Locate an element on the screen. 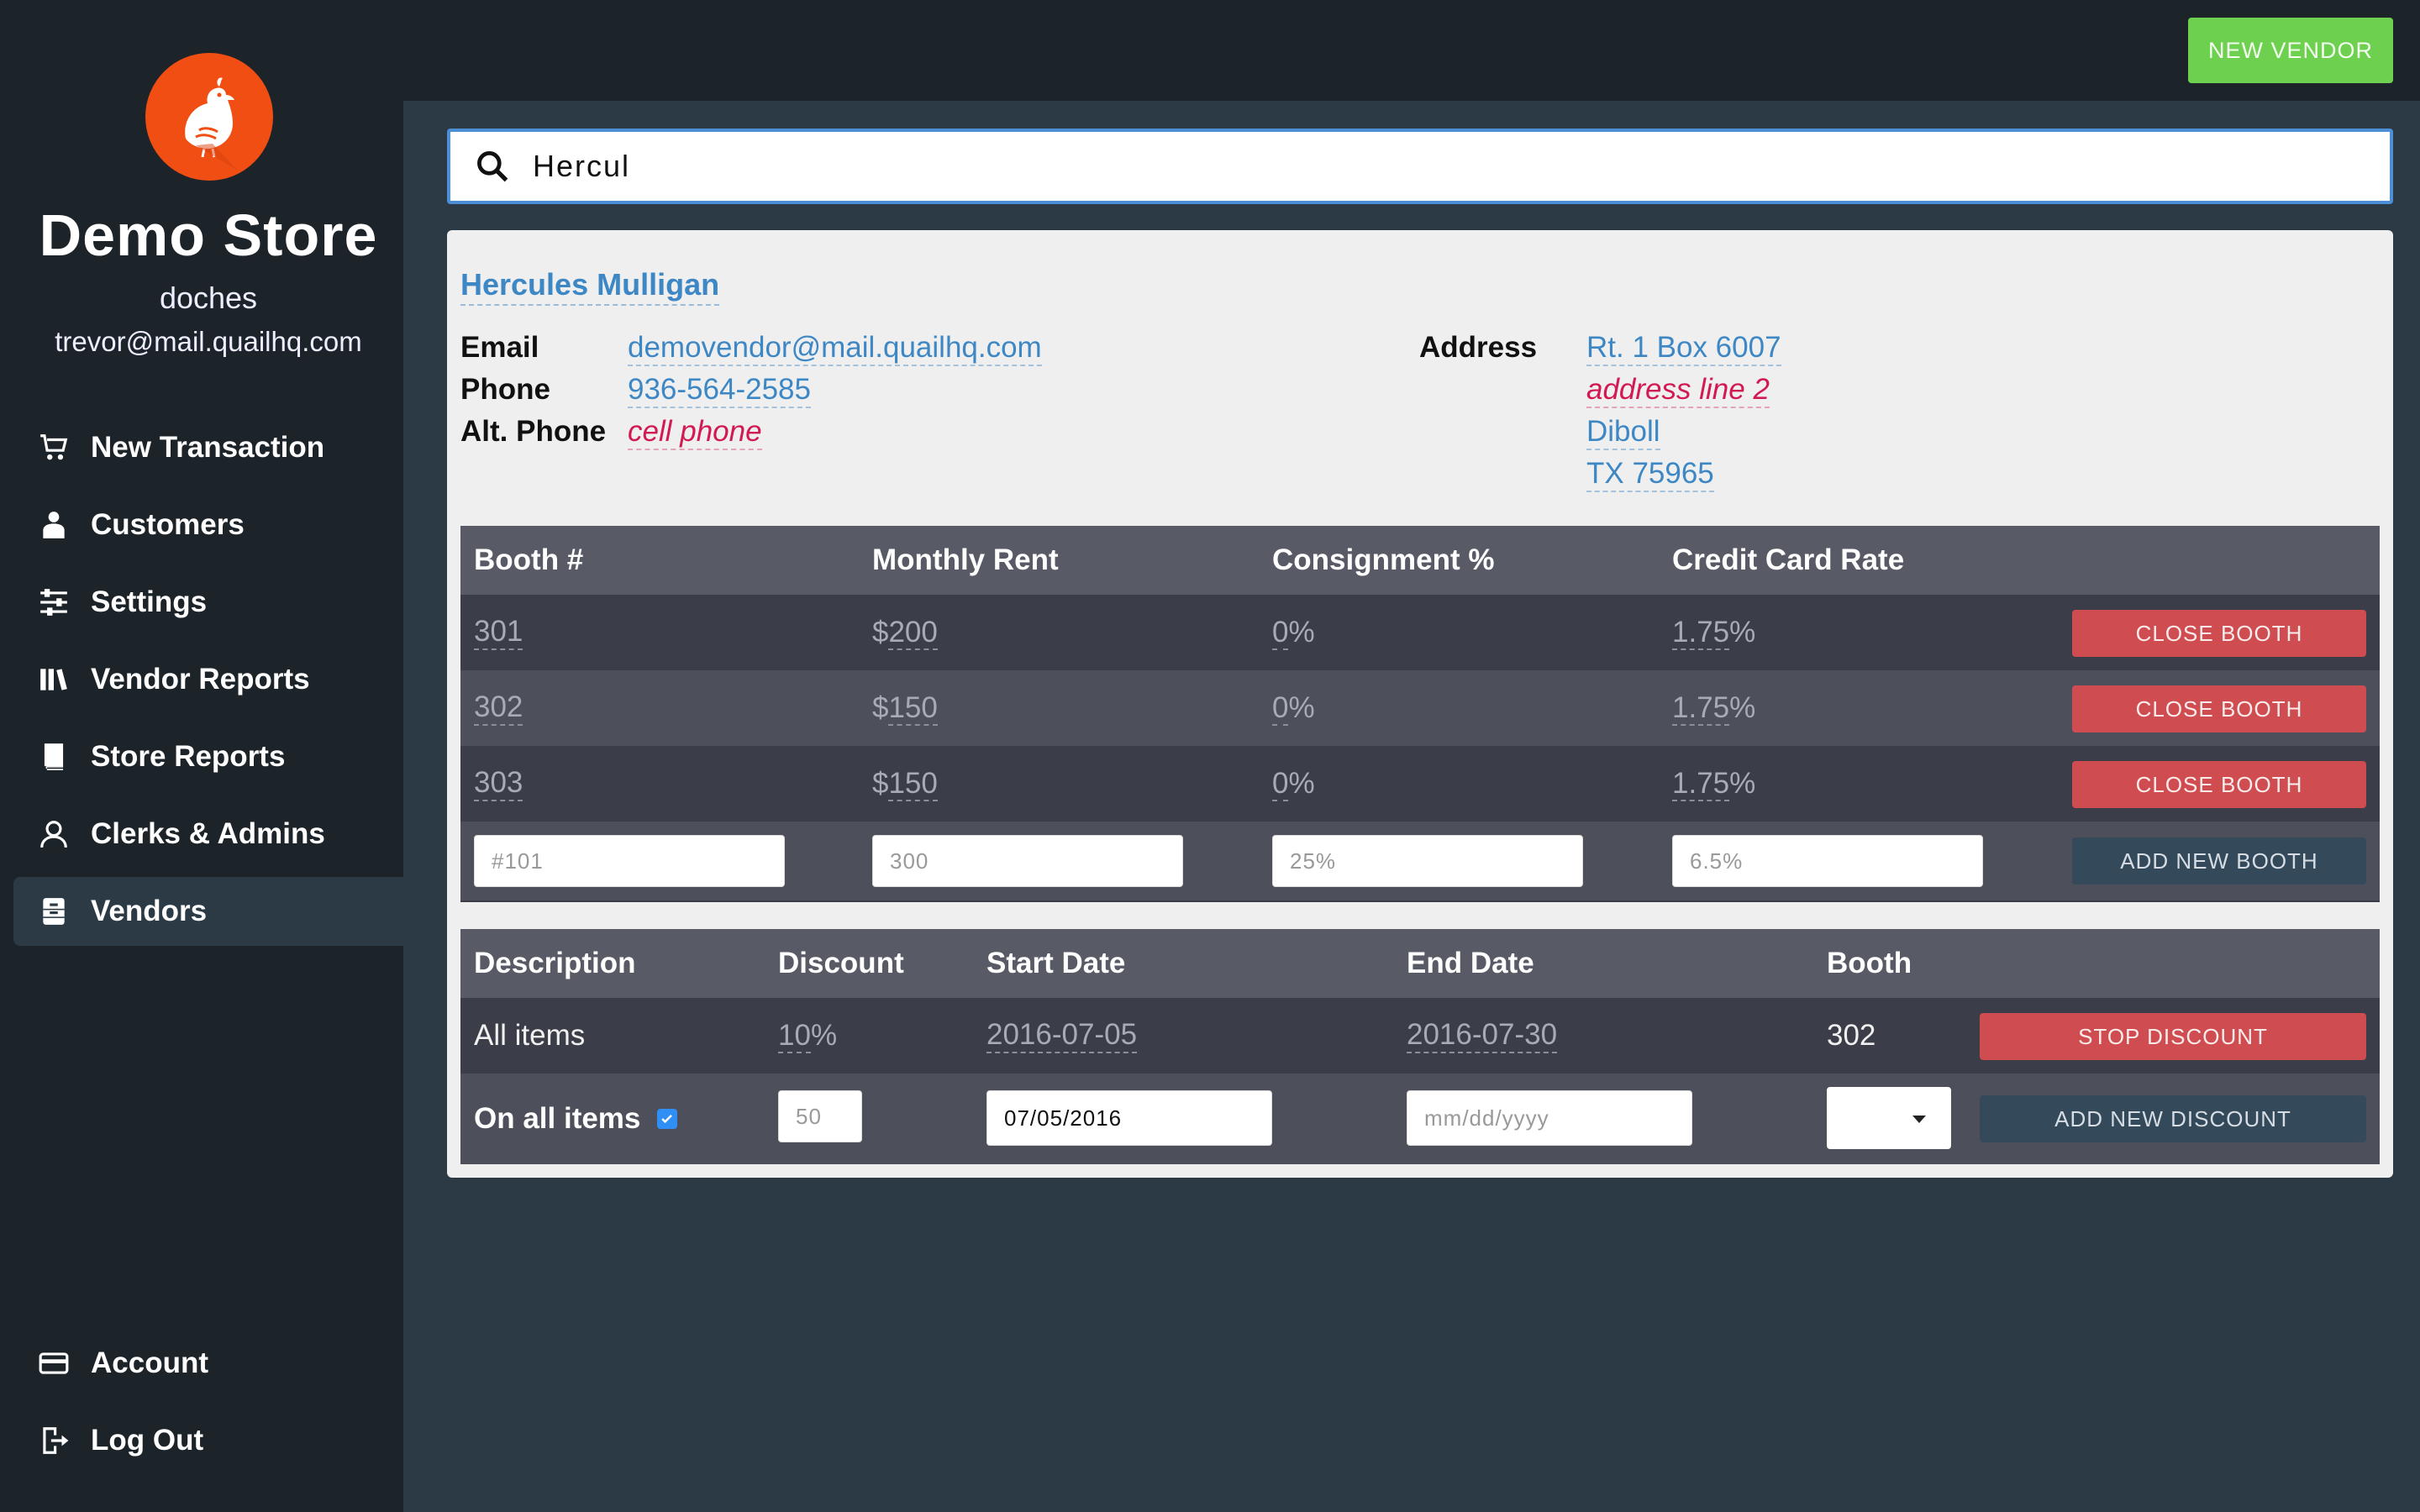 The width and height of the screenshot is (2420, 1512). sidebar-item-label: Clerks & Admins is located at coordinates (208, 833).